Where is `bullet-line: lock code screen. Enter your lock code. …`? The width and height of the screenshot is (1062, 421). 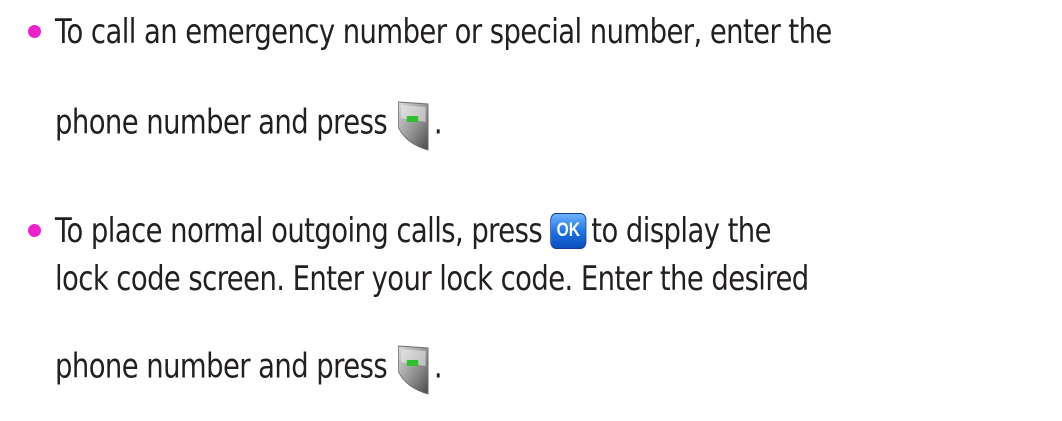
bullet-line: lock code screen. Enter your lock code. … is located at coordinates (432, 279).